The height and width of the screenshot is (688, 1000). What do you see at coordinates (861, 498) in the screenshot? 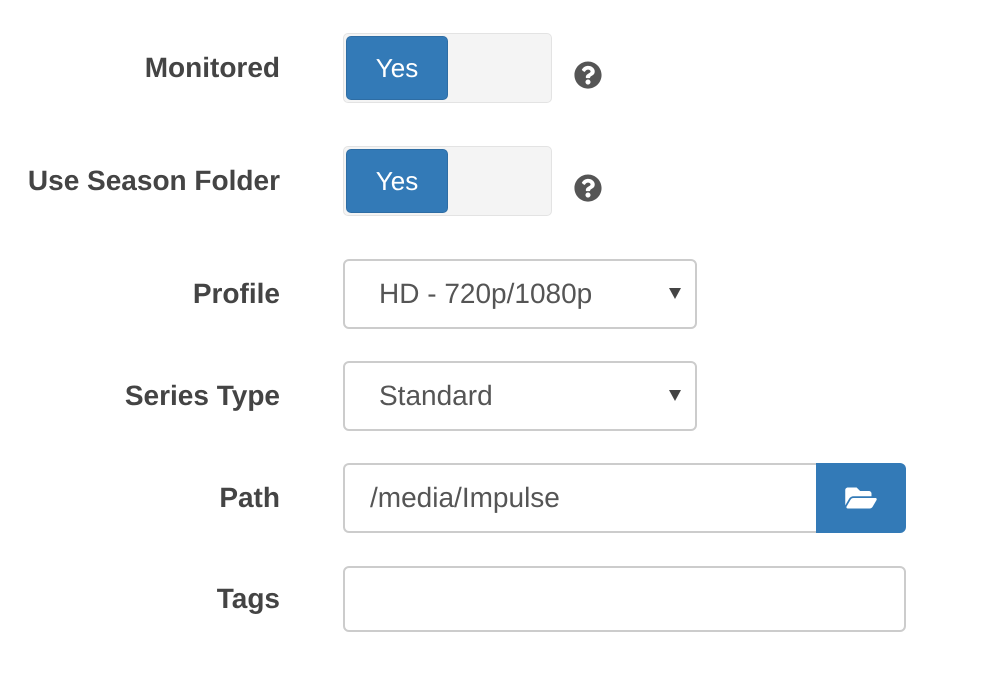
I see `browse-folder-button` at bounding box center [861, 498].